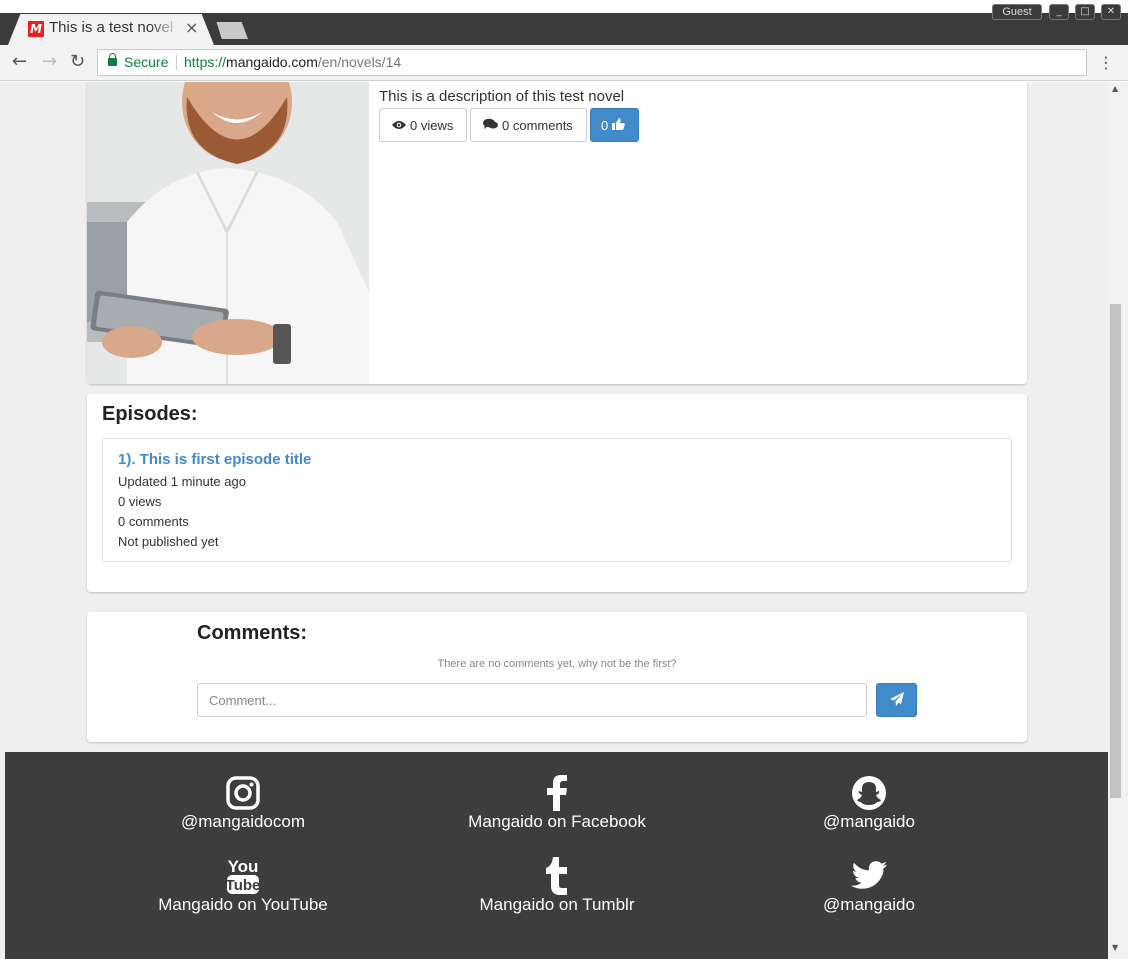 Image resolution: width=1128 pixels, height=959 pixels. What do you see at coordinates (168, 541) in the screenshot?
I see `episode-status: Not published yet` at bounding box center [168, 541].